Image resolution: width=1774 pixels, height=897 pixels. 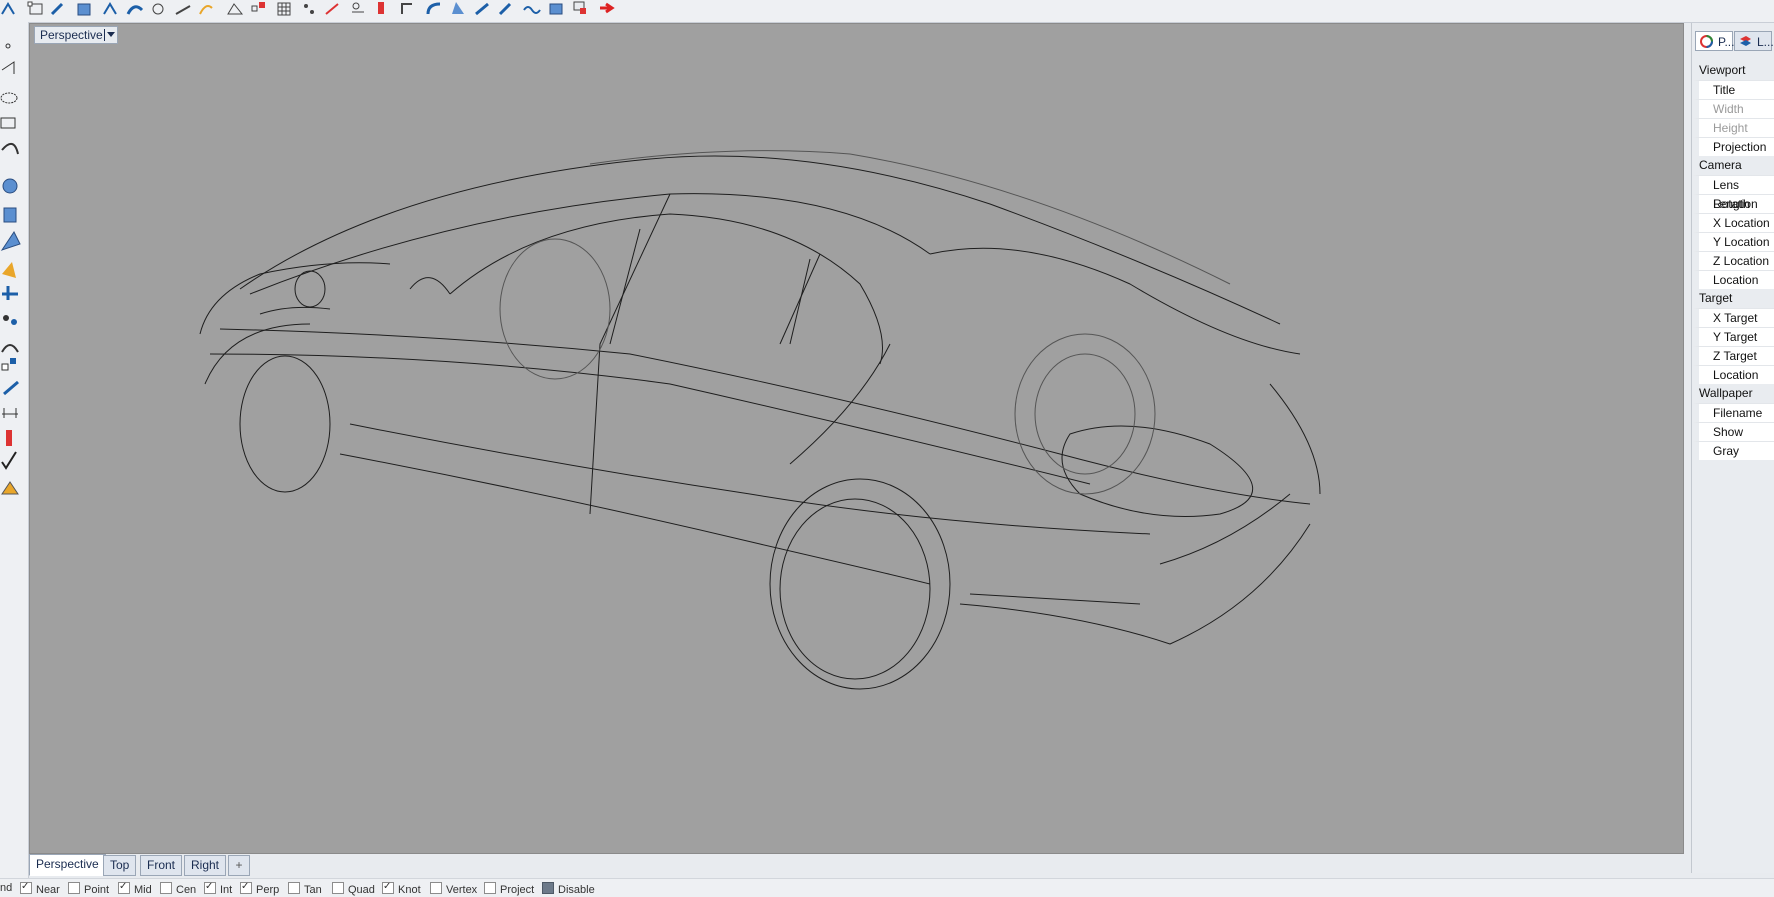 I want to click on scale-icon, so click(x=8, y=364).